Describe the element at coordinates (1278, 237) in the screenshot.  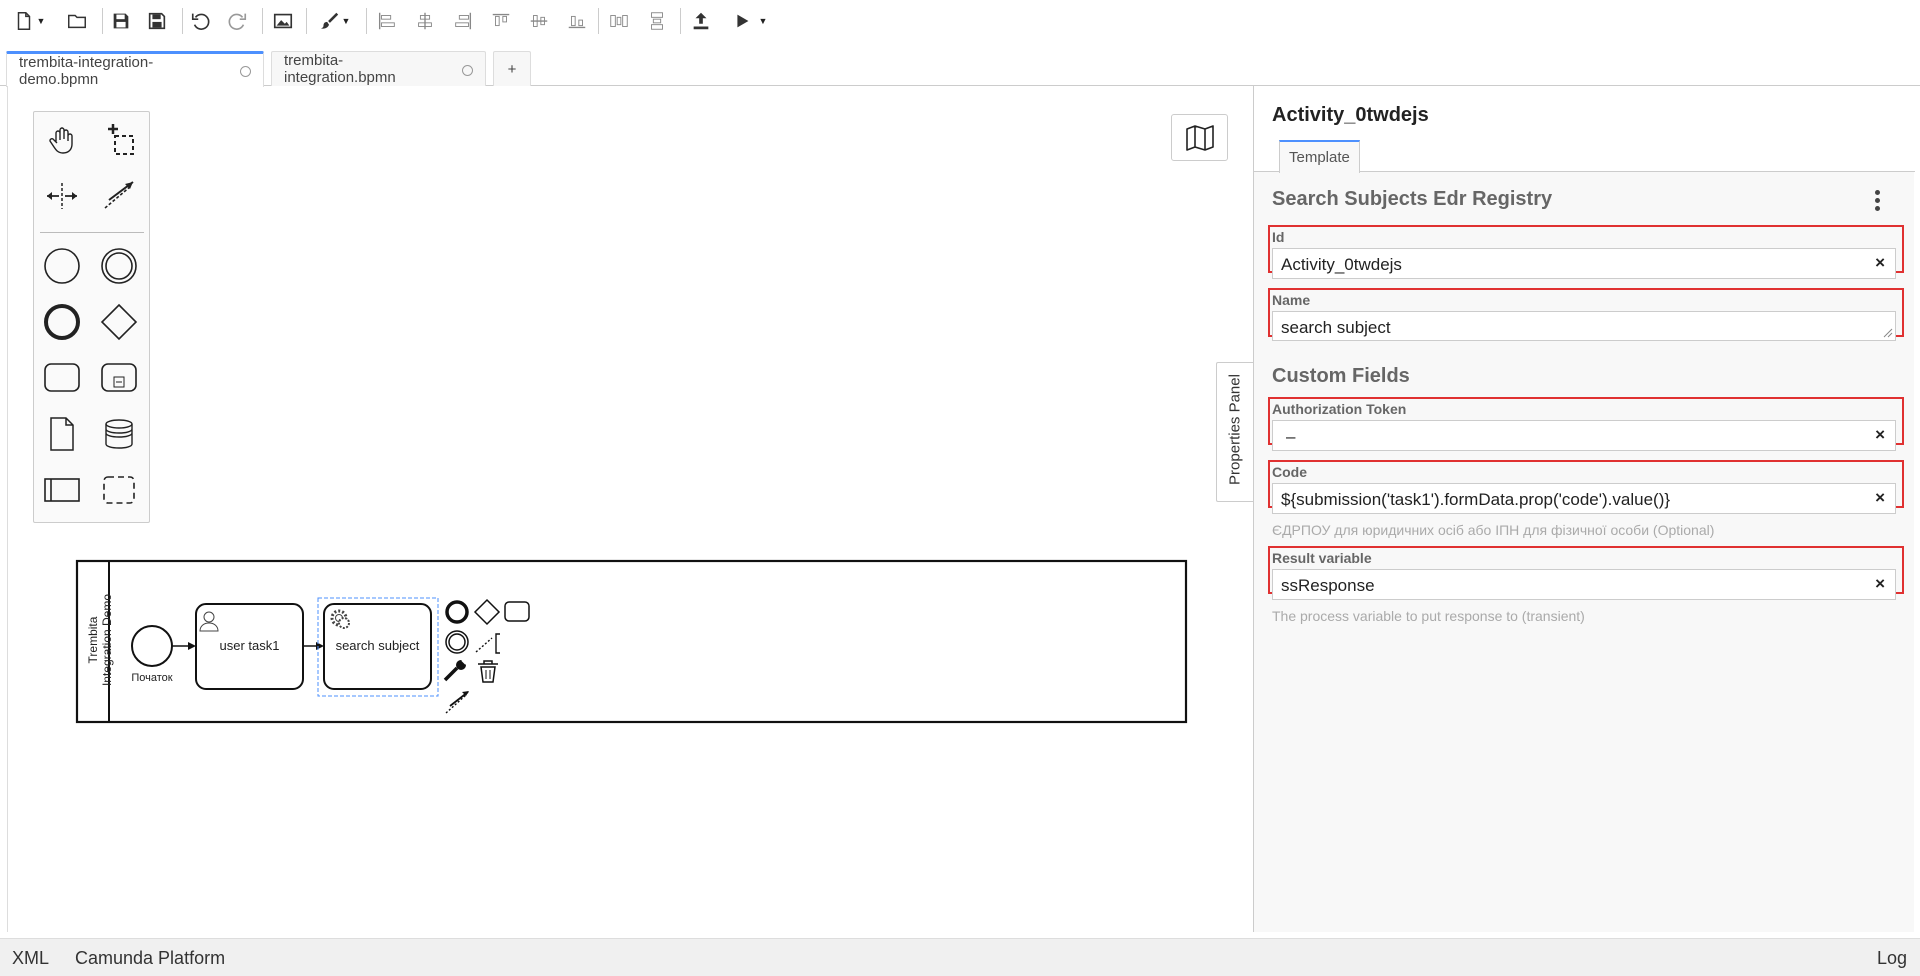
I see `id-label: Id` at that location.